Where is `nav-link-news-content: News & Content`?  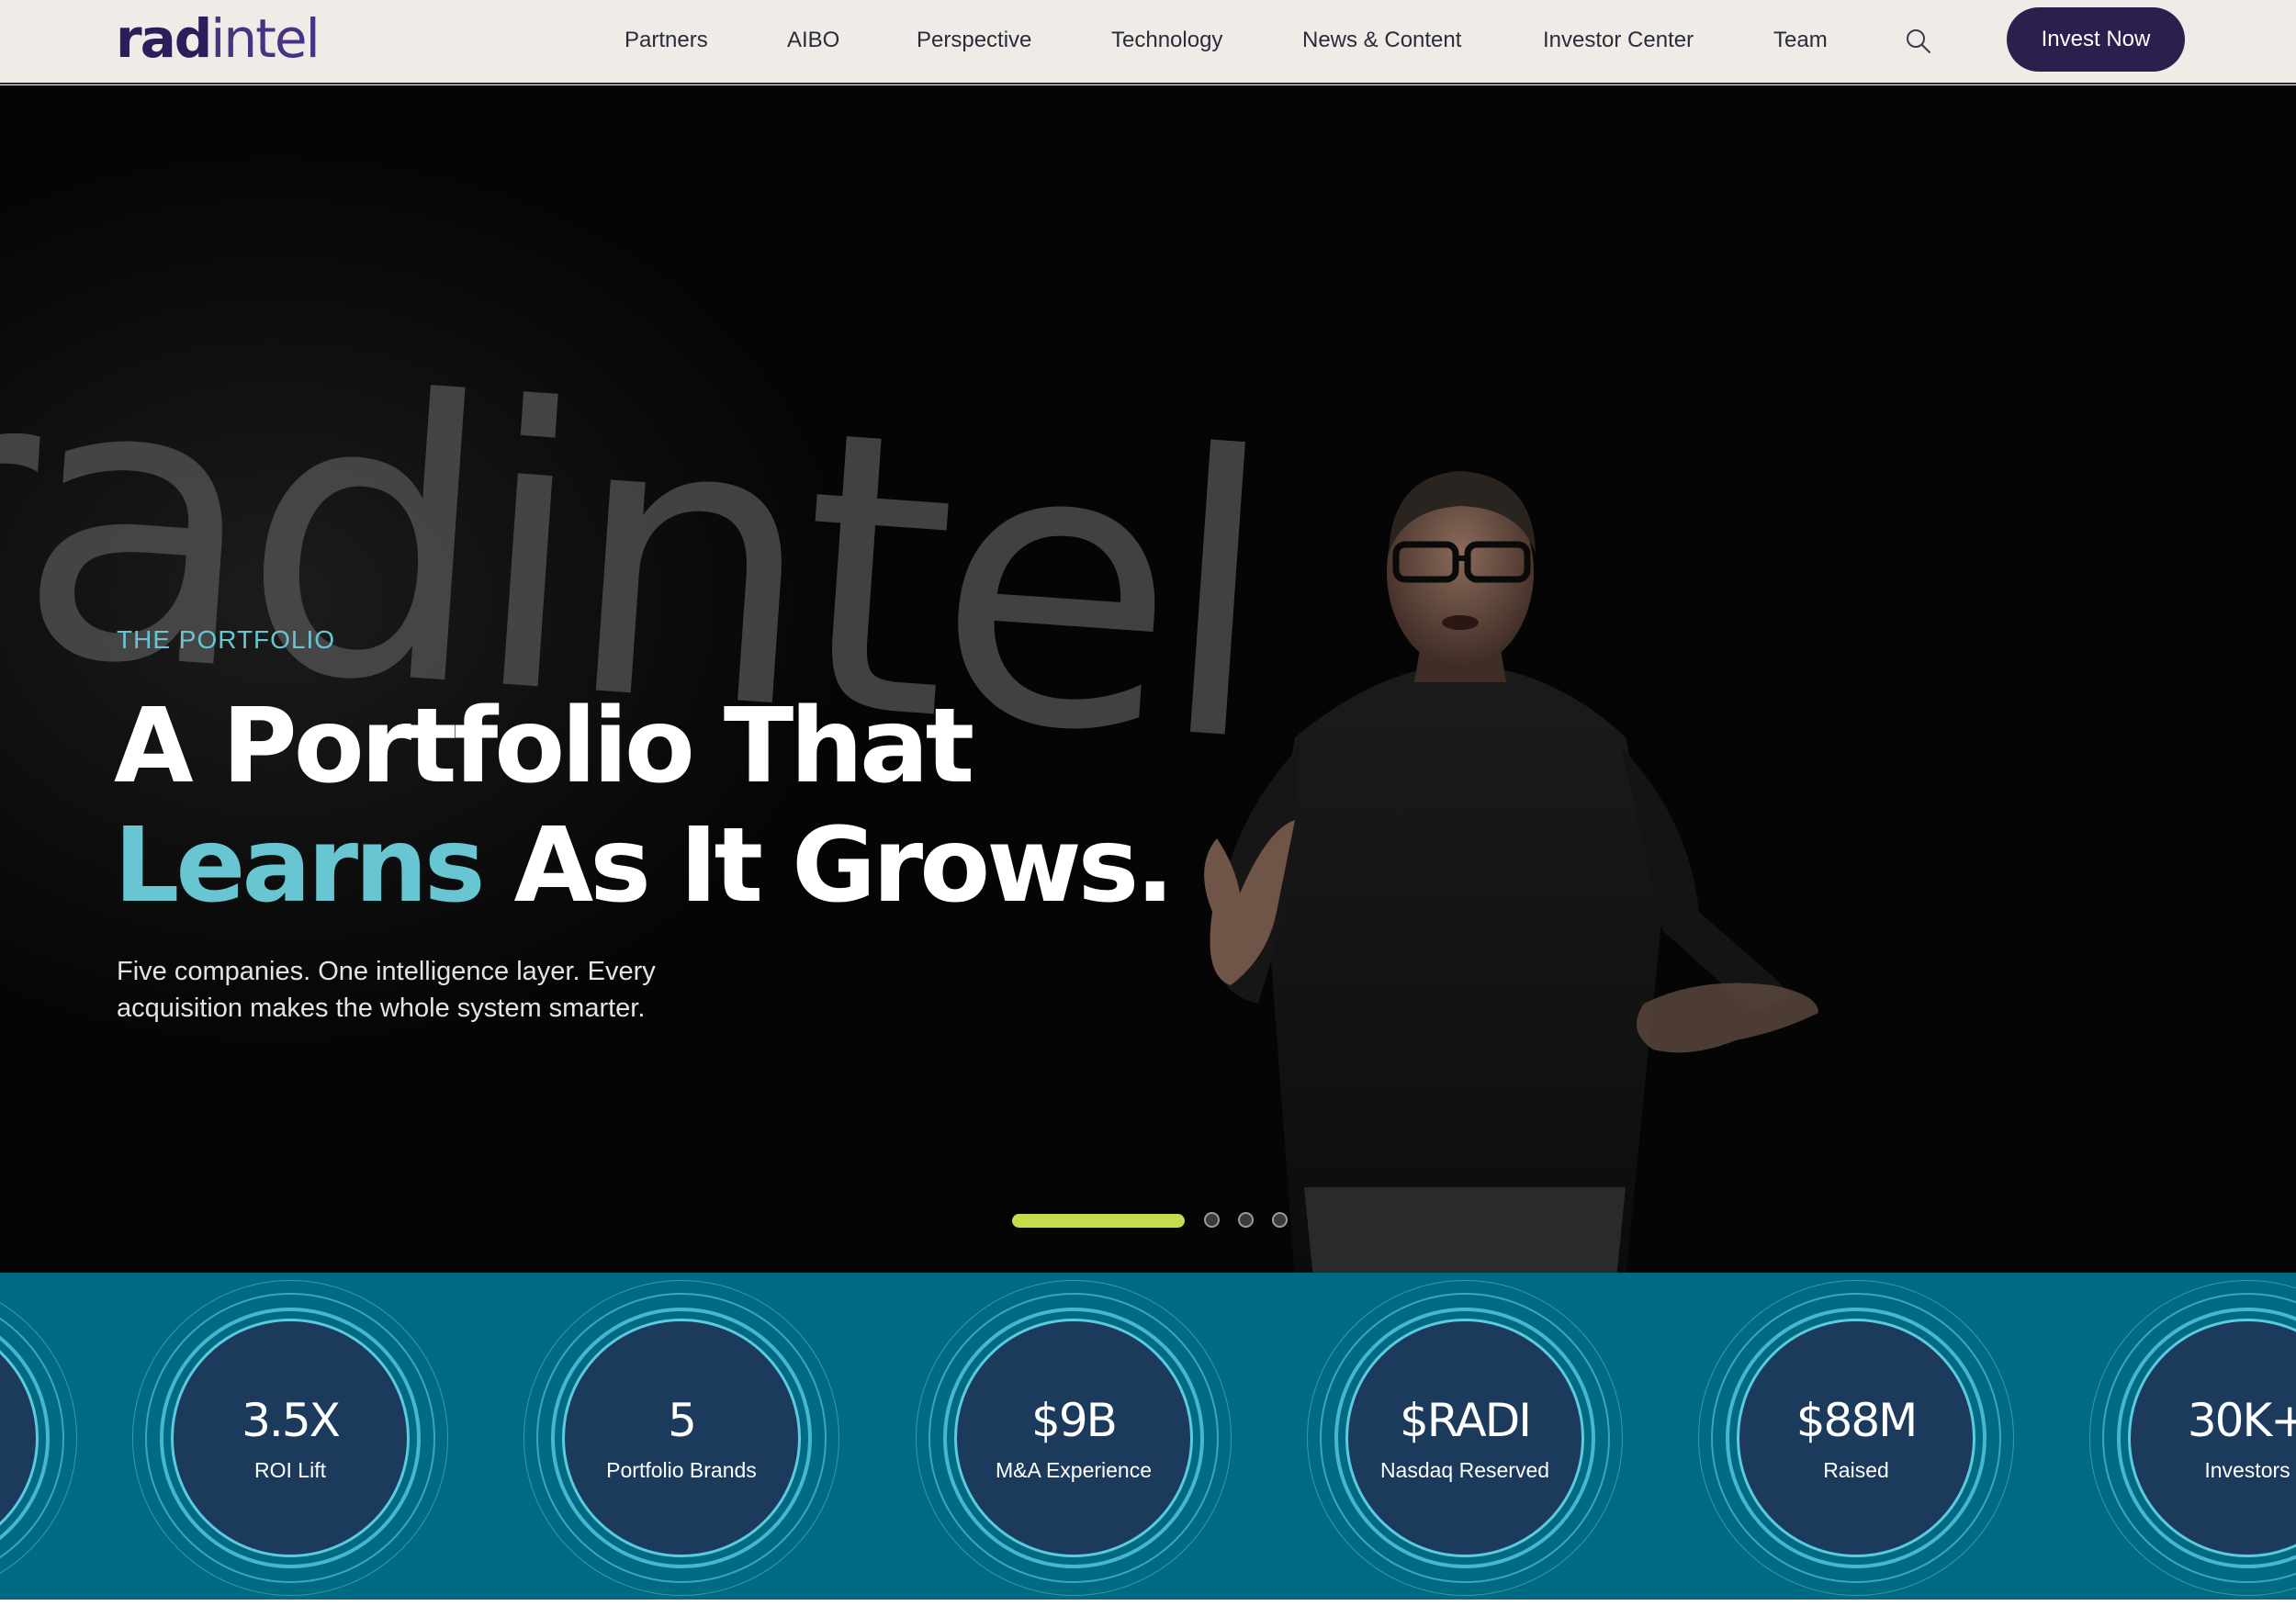
nav-link-news-content: News & Content is located at coordinates (1381, 40).